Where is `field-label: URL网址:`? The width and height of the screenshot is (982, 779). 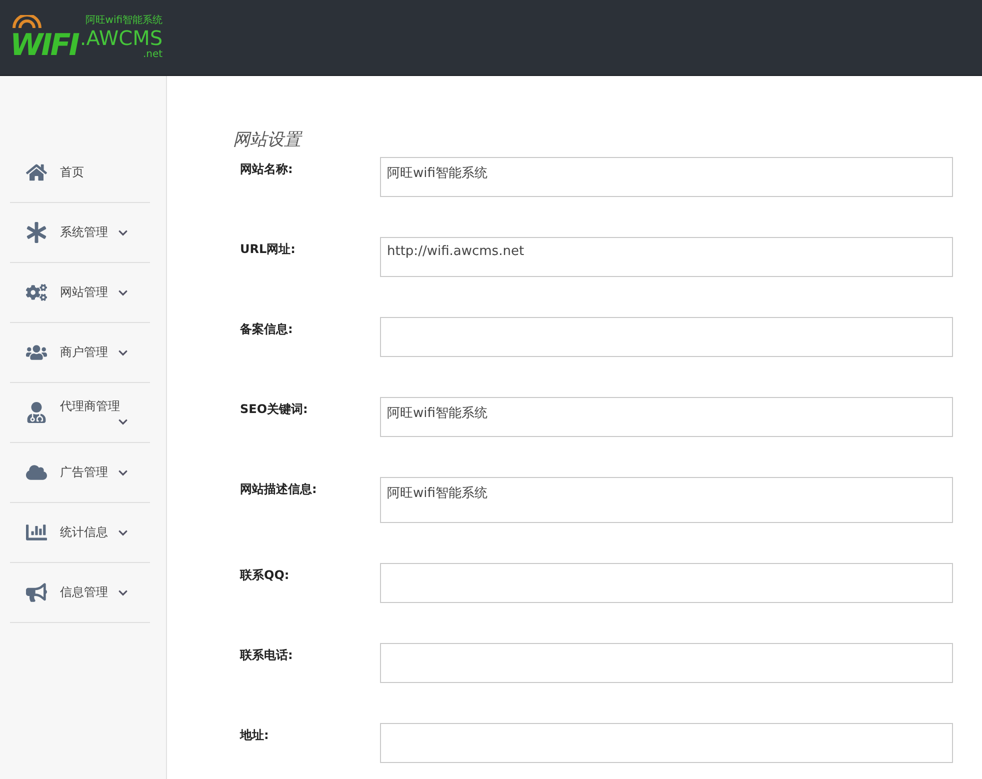 field-label: URL网址: is located at coordinates (268, 249).